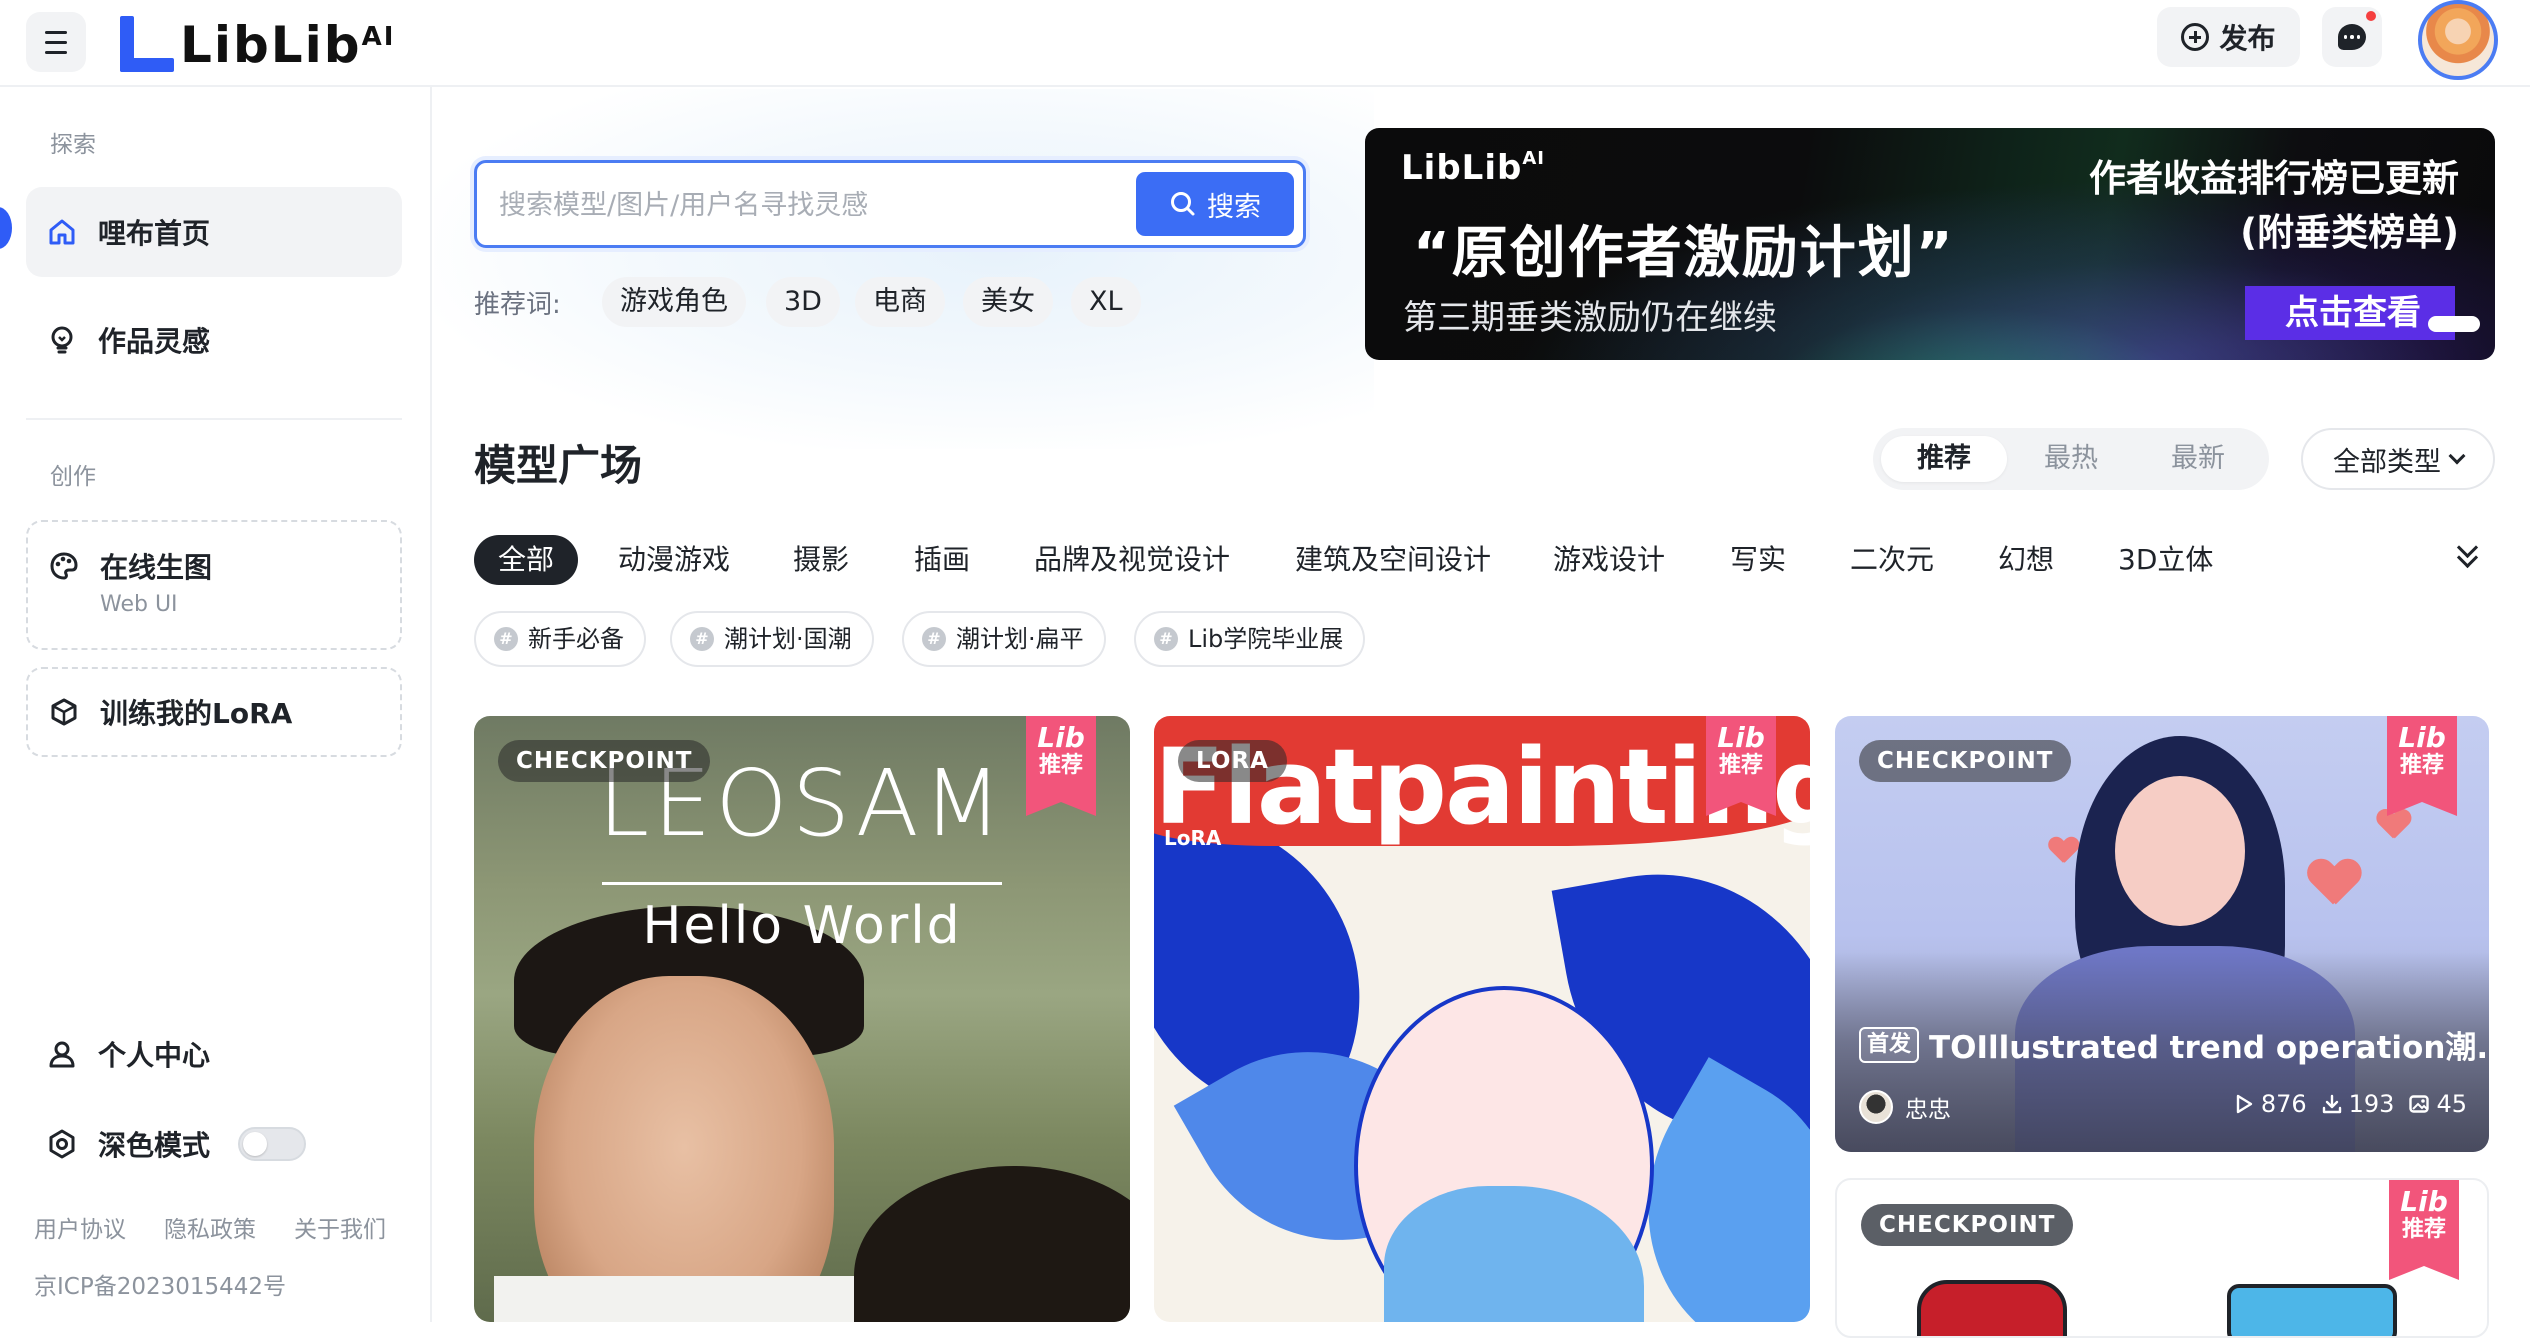 This screenshot has height=1338, width=2530. I want to click on recommend-tag: 美女, so click(1008, 302).